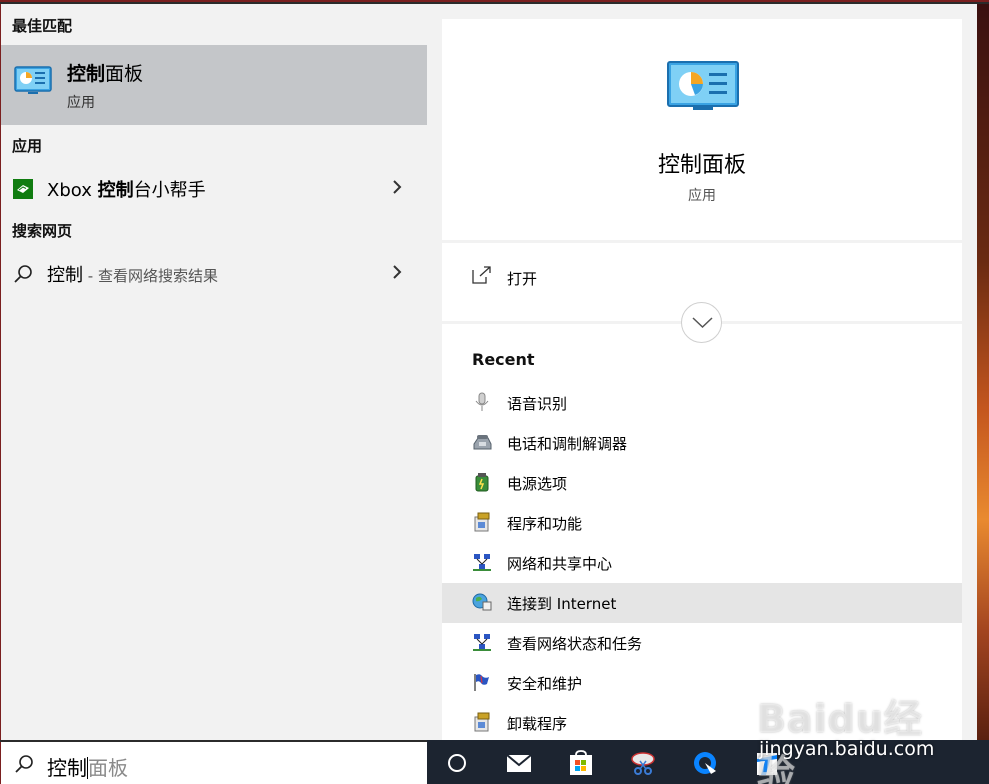  What do you see at coordinates (702, 403) in the screenshot?
I see `recent-item-speech: 语音识别` at bounding box center [702, 403].